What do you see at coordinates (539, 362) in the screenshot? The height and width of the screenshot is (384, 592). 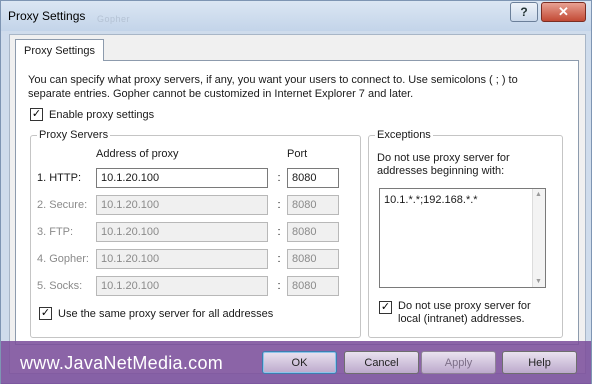 I see `help-button: Help` at bounding box center [539, 362].